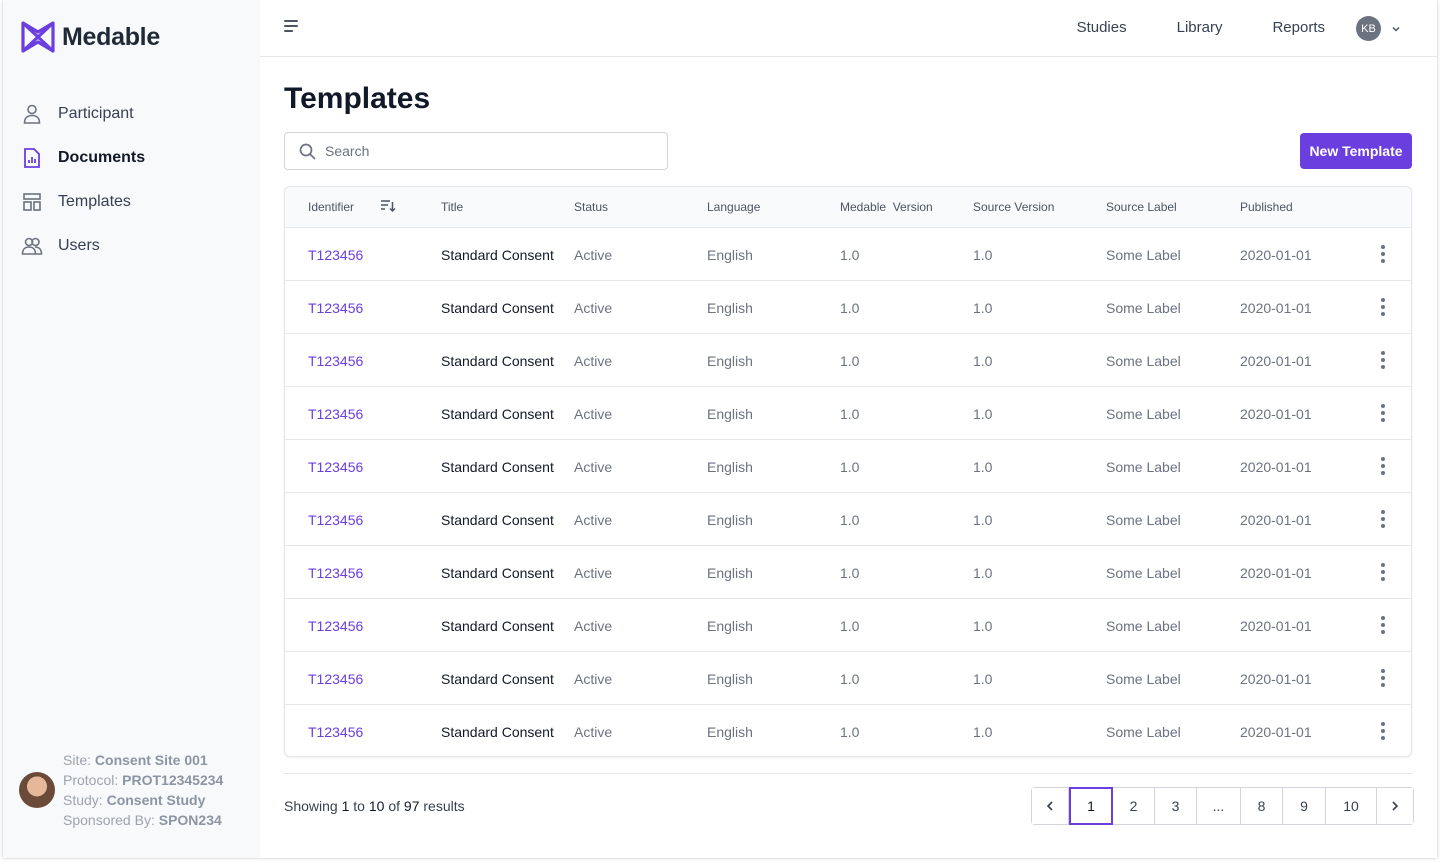  I want to click on nav-link-studies: Studies, so click(1102, 27).